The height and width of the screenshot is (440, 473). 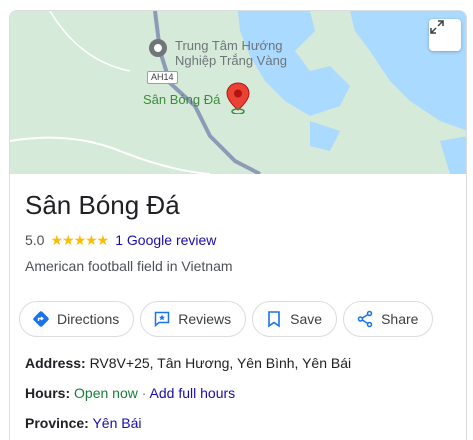 I want to click on directions-button: Directions, so click(x=77, y=319).